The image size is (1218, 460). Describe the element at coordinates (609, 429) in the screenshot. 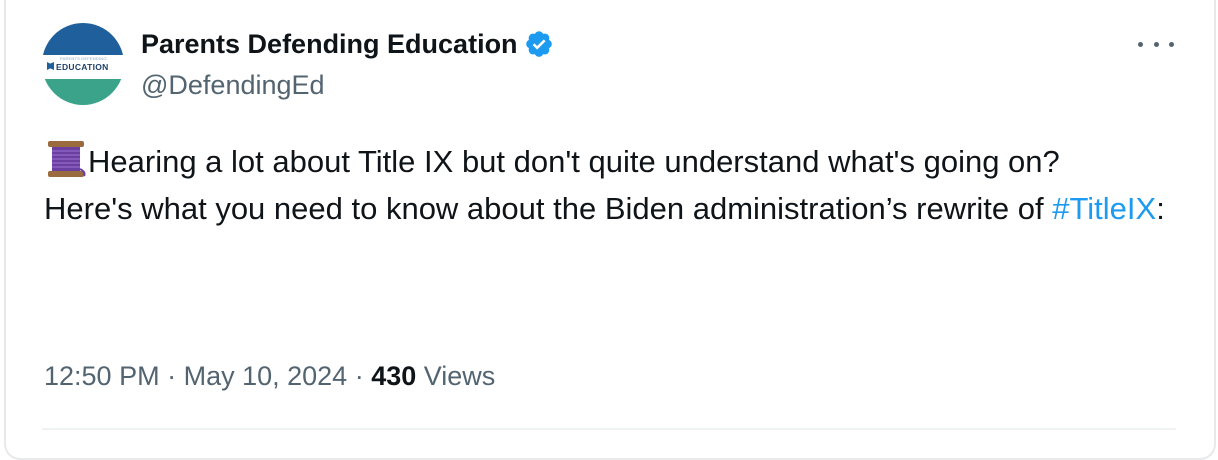

I see `divider` at that location.